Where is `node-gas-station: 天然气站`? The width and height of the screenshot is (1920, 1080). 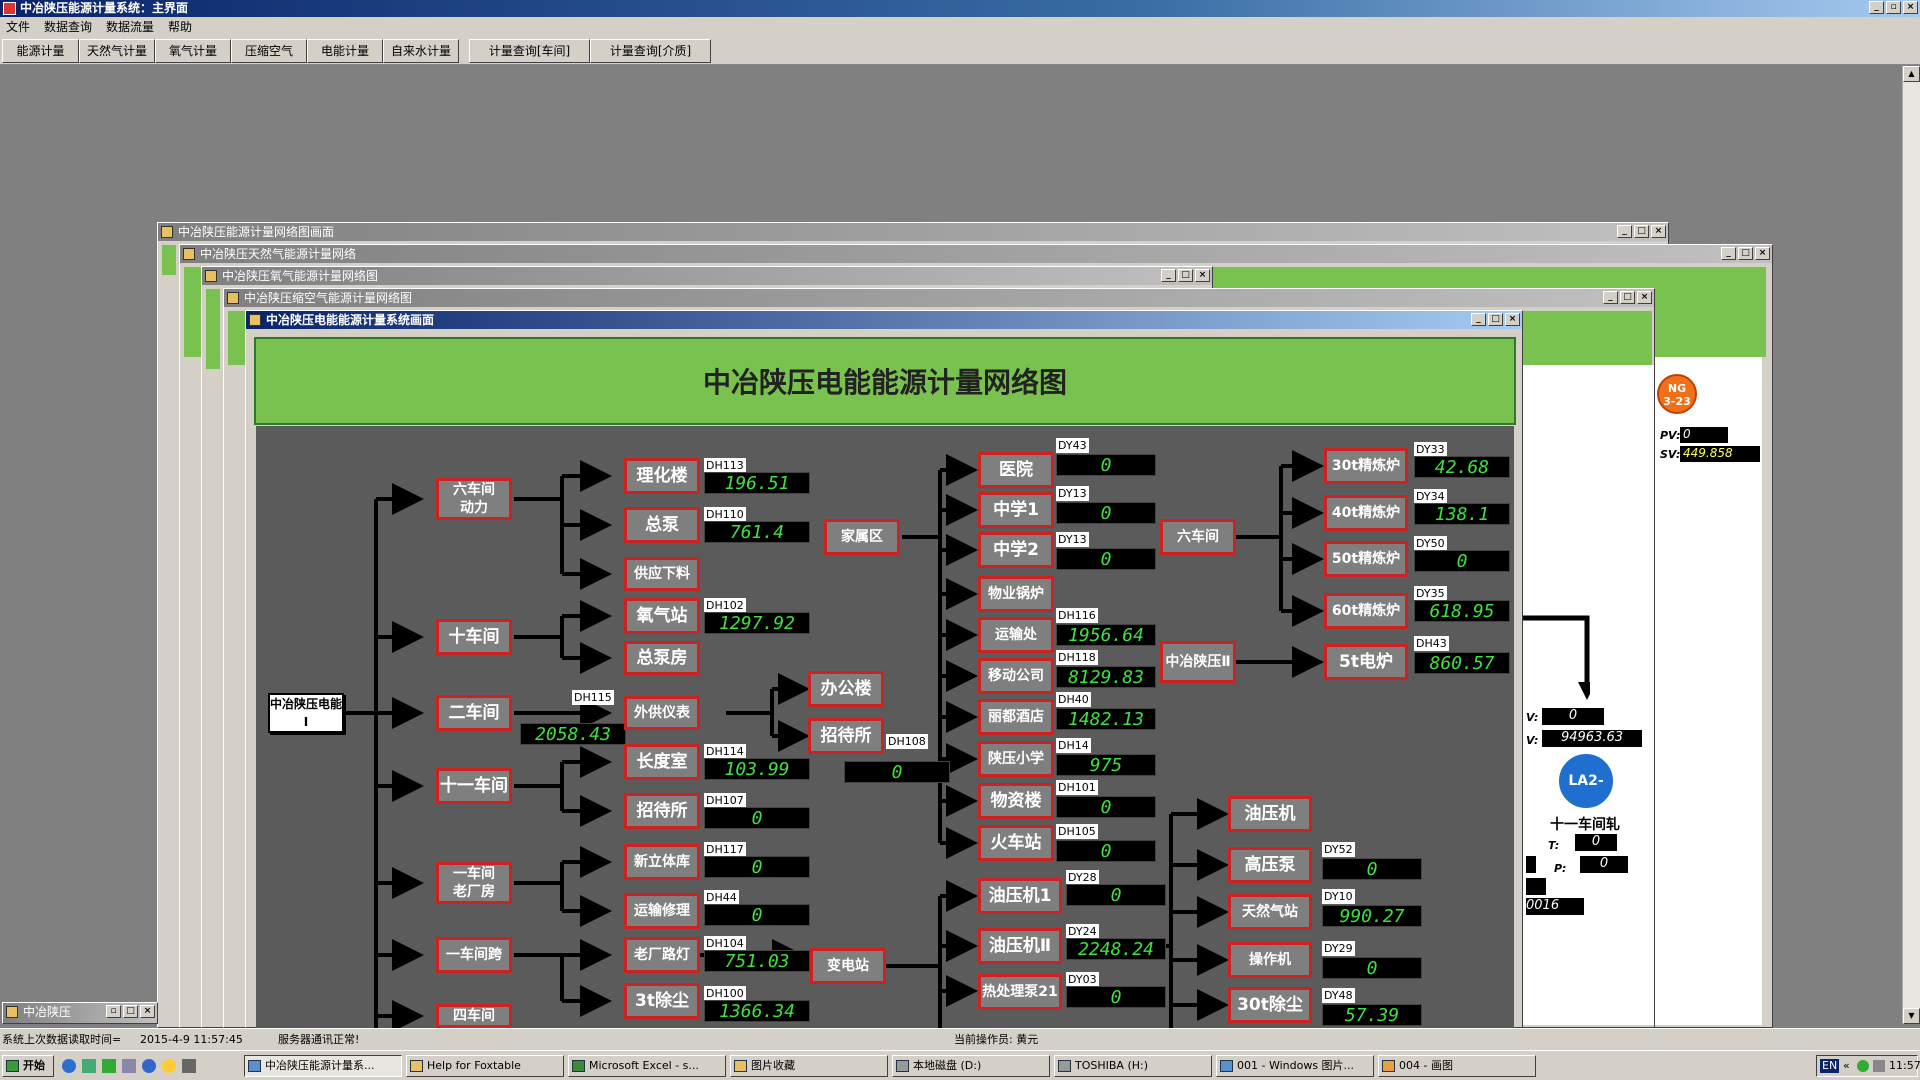 node-gas-station: 天然气站 is located at coordinates (1270, 912).